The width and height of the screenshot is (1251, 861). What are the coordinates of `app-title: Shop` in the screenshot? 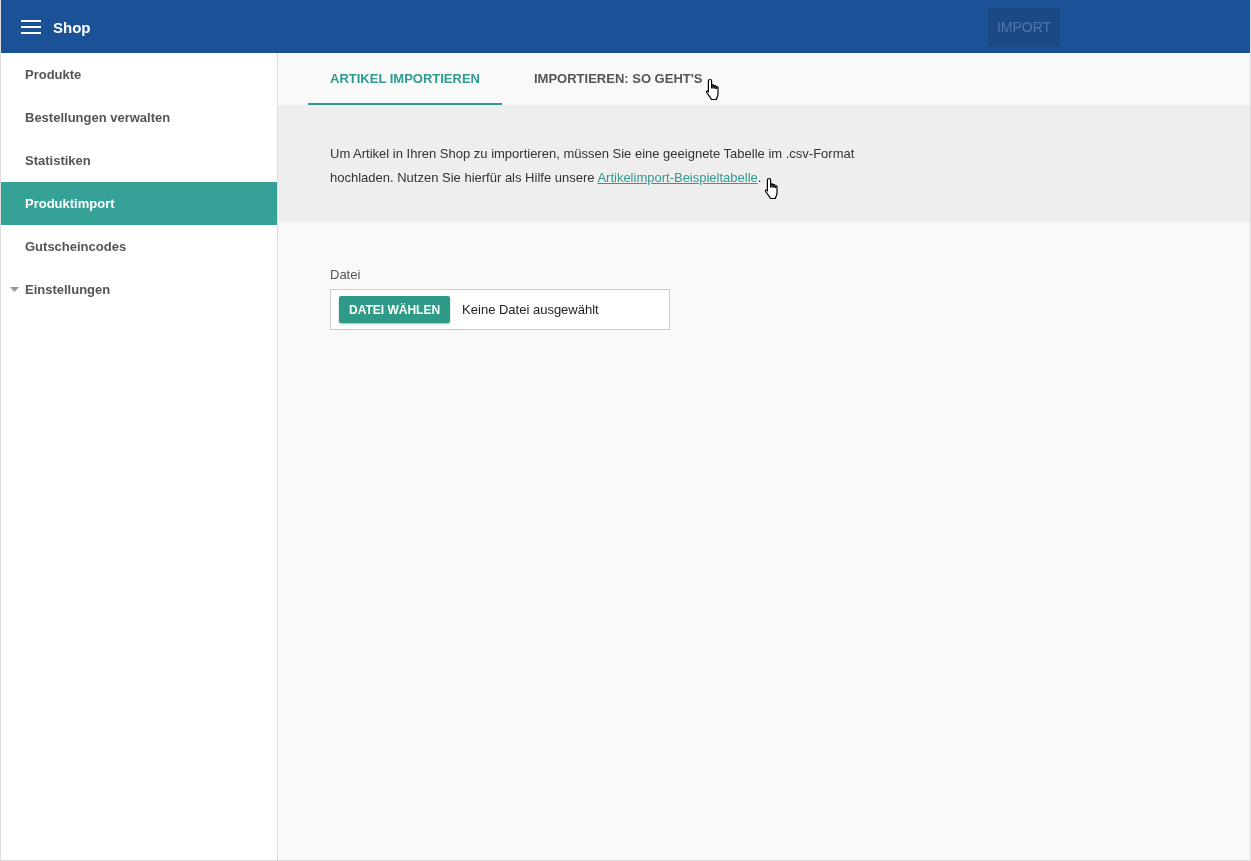 It's located at (72, 27).